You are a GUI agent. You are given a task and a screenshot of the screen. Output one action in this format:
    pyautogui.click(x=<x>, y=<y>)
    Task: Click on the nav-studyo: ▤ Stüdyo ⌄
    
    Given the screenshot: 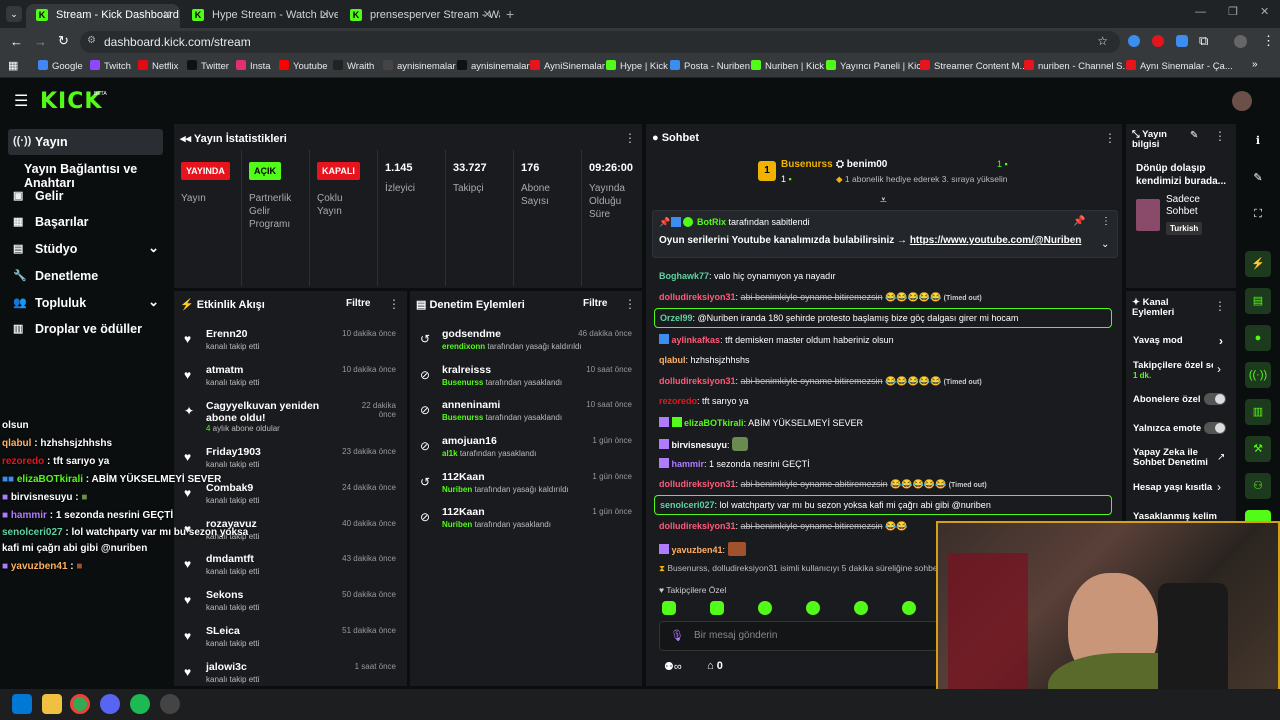 What is the action you would take?
    pyautogui.click(x=85, y=249)
    